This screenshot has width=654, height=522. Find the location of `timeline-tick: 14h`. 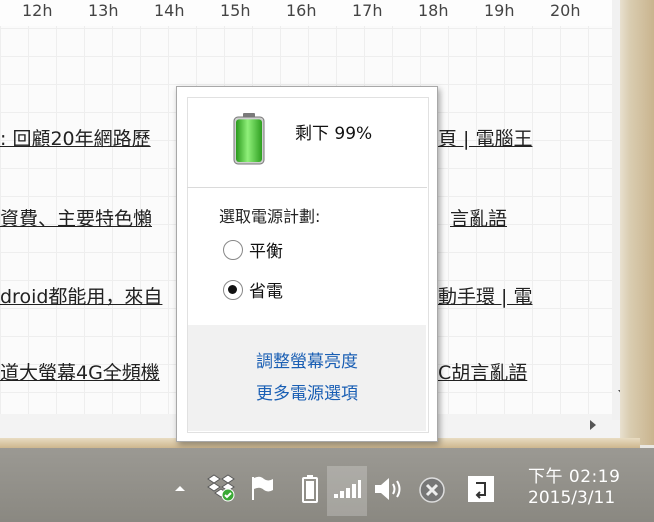

timeline-tick: 14h is located at coordinates (169, 10).